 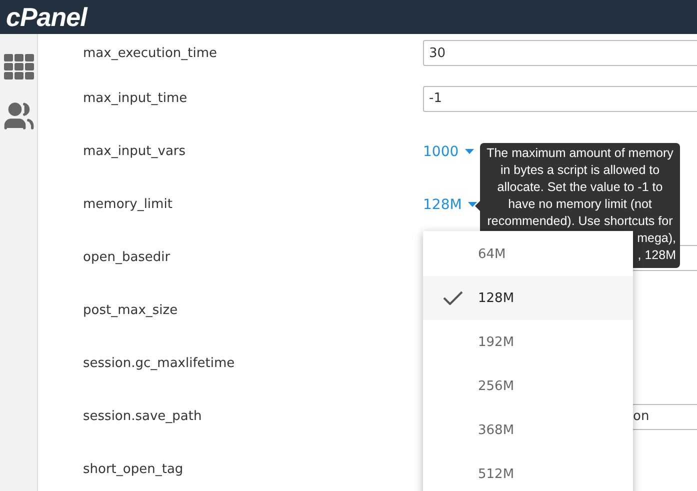 What do you see at coordinates (528, 386) in the screenshot?
I see `dropdown-option: 256M` at bounding box center [528, 386].